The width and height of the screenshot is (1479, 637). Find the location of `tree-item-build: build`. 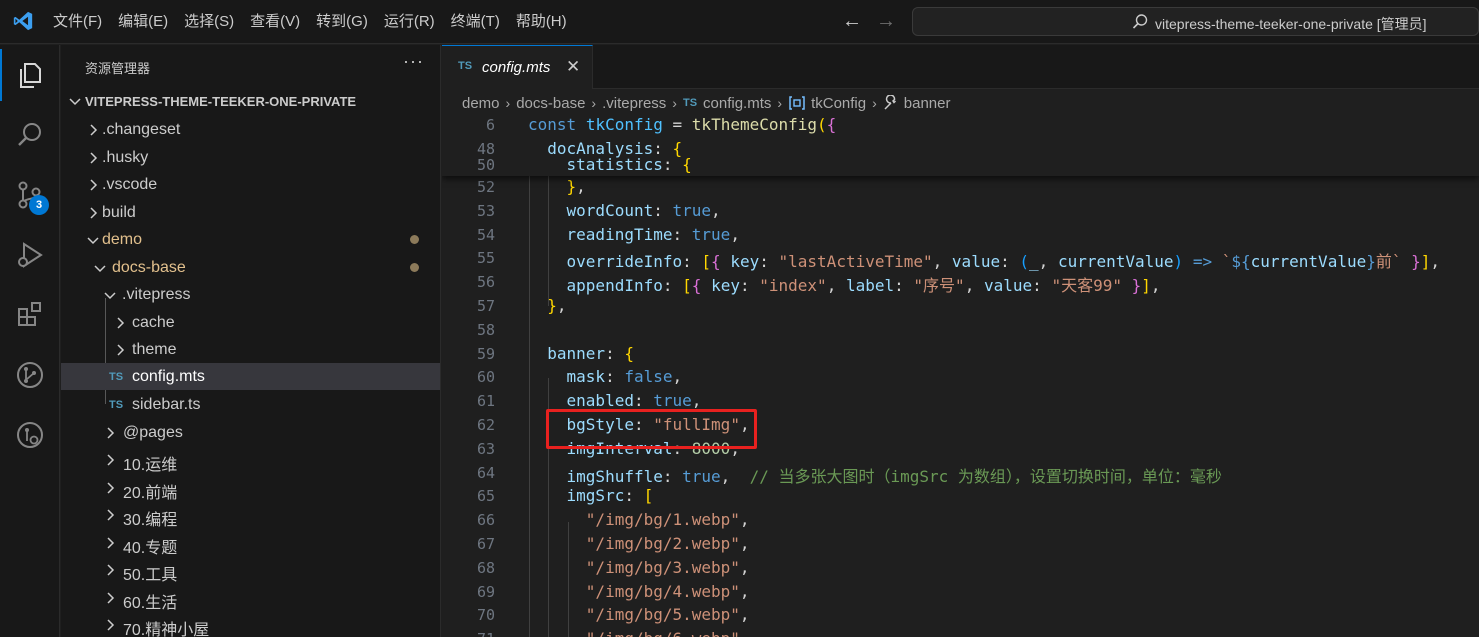

tree-item-build: build is located at coordinates (250, 212).